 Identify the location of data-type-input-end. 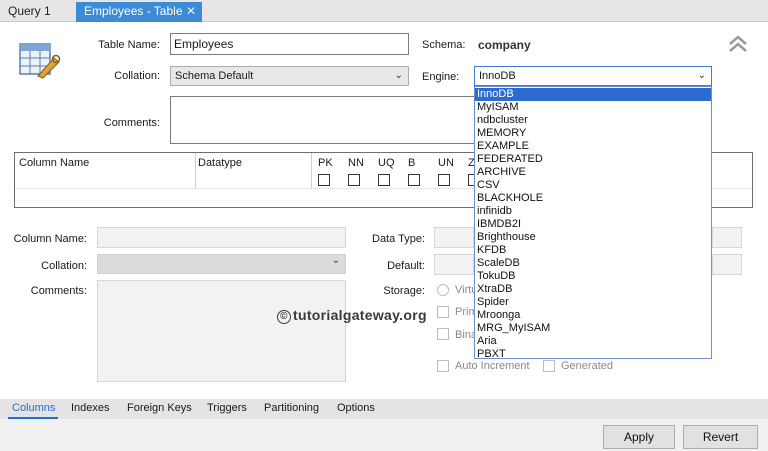
(727, 237).